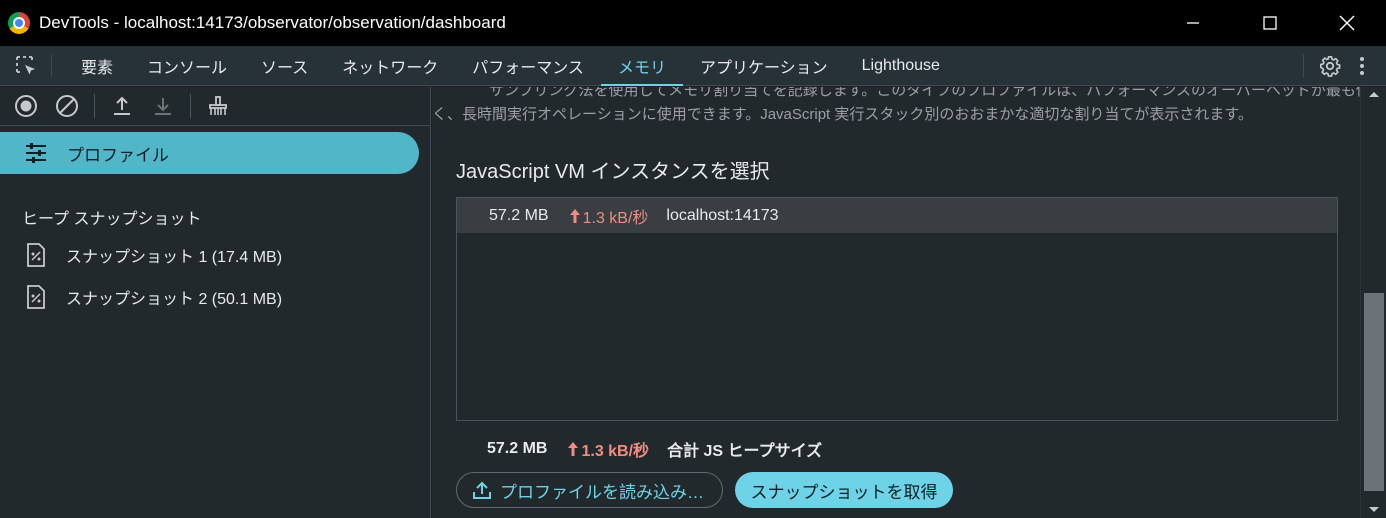 The height and width of the screenshot is (518, 1386). Describe the element at coordinates (174, 257) in the screenshot. I see `snapshot-label: スナップショット 1 (17.4 MB)` at that location.